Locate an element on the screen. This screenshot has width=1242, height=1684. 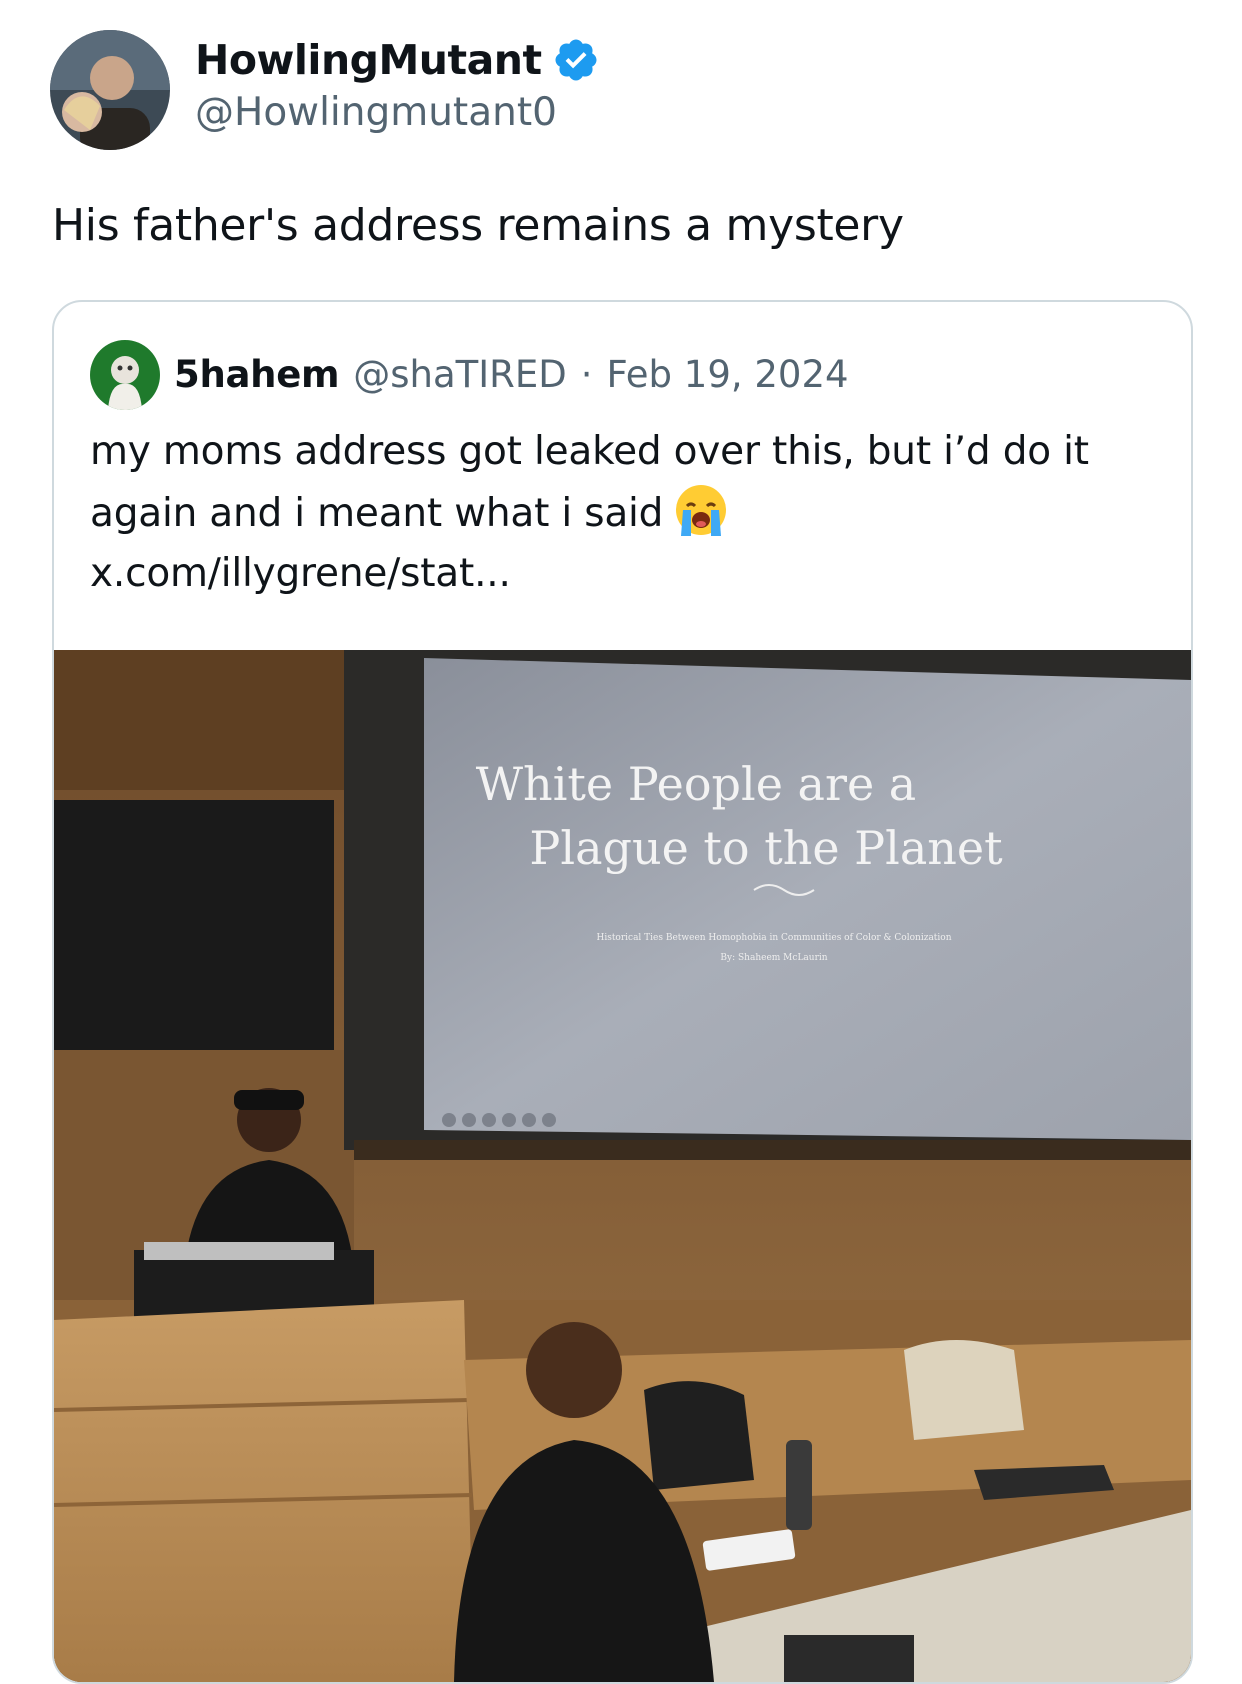
quoted-author-handle: @shaTIRED is located at coordinates (460, 375).